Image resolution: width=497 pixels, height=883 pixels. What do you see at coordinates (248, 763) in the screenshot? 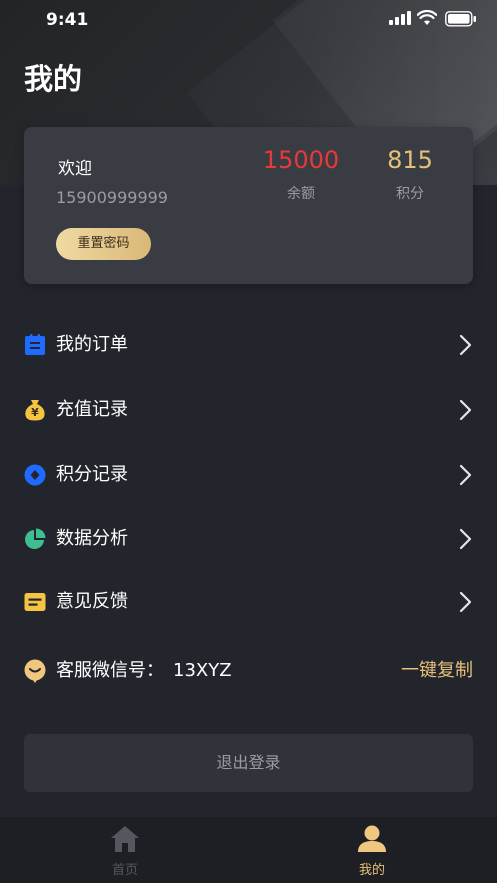
I see `logout-button: 退出登录` at bounding box center [248, 763].